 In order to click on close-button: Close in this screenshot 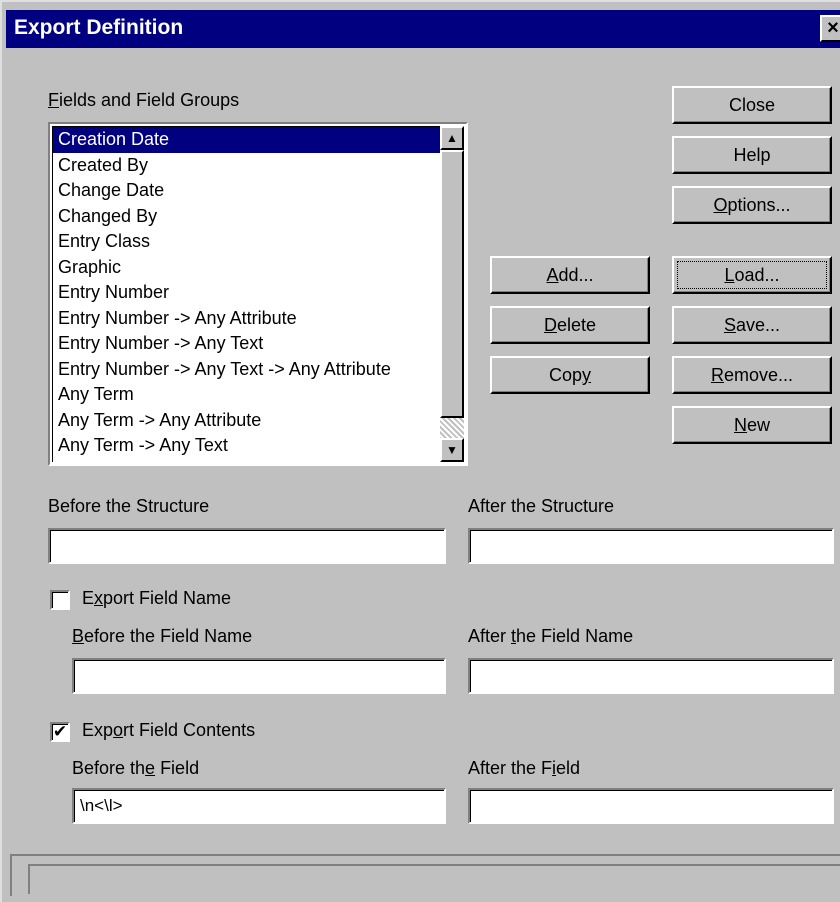, I will do `click(752, 105)`.